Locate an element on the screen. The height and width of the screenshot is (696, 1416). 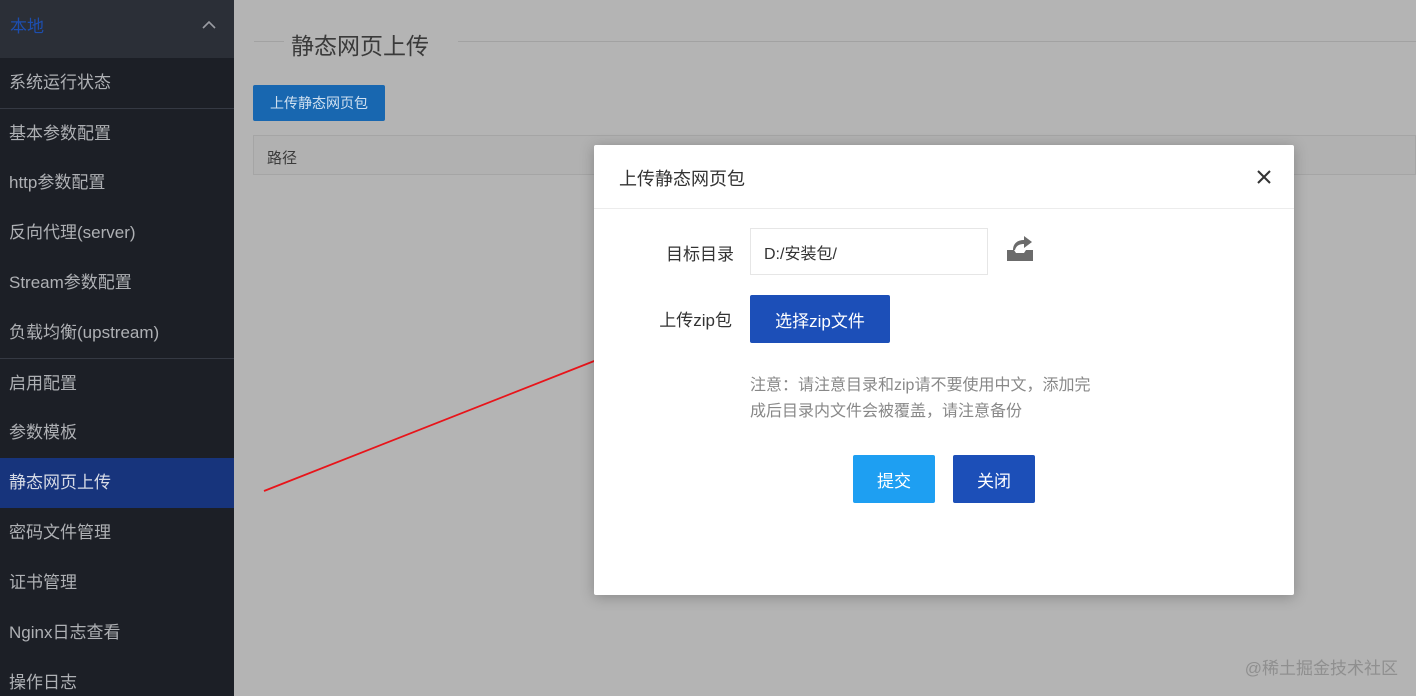
sidebar-item-http-config: http参数配置 is located at coordinates (117, 183).